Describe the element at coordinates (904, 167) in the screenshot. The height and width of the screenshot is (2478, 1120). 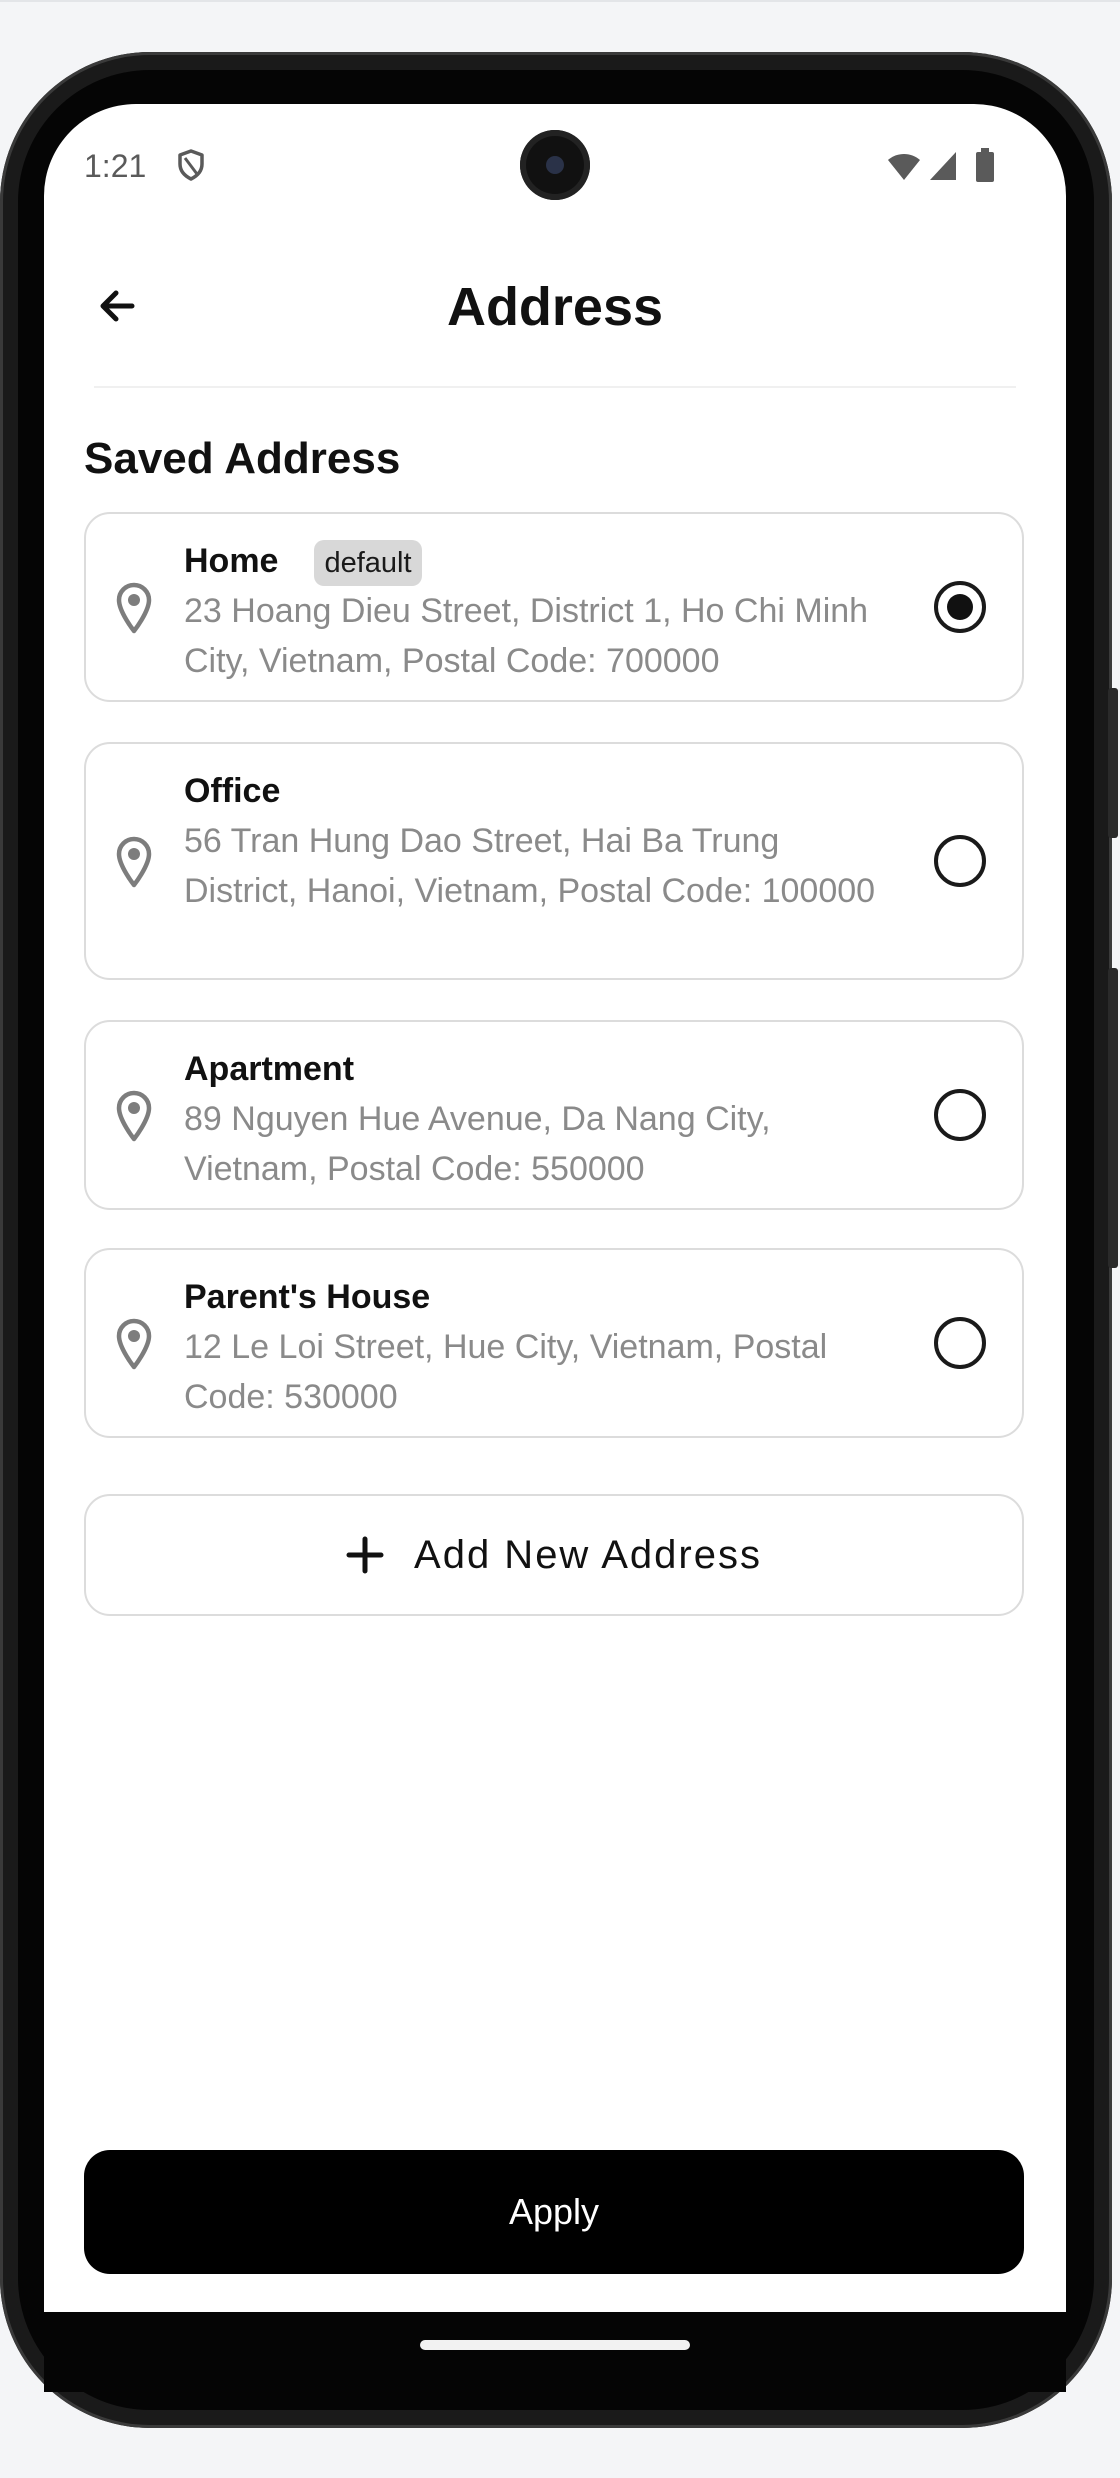
I see `wifi-icon` at that location.